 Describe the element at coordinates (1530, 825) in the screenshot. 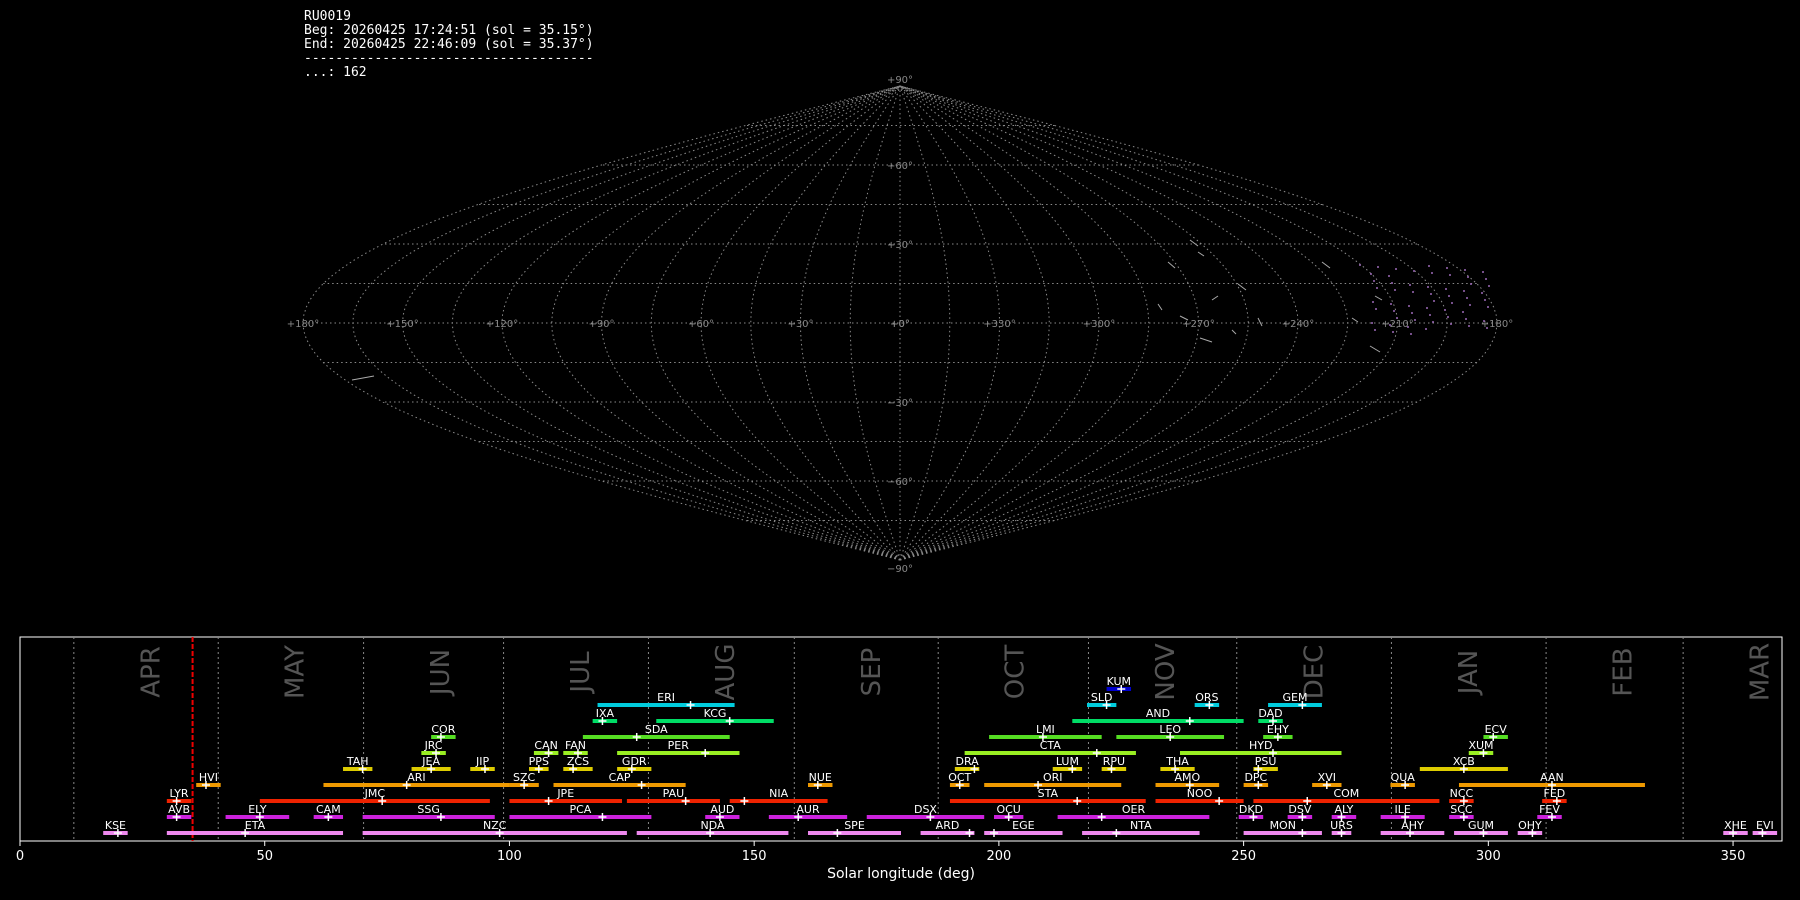

I see `shower-code-label: OHY` at that location.